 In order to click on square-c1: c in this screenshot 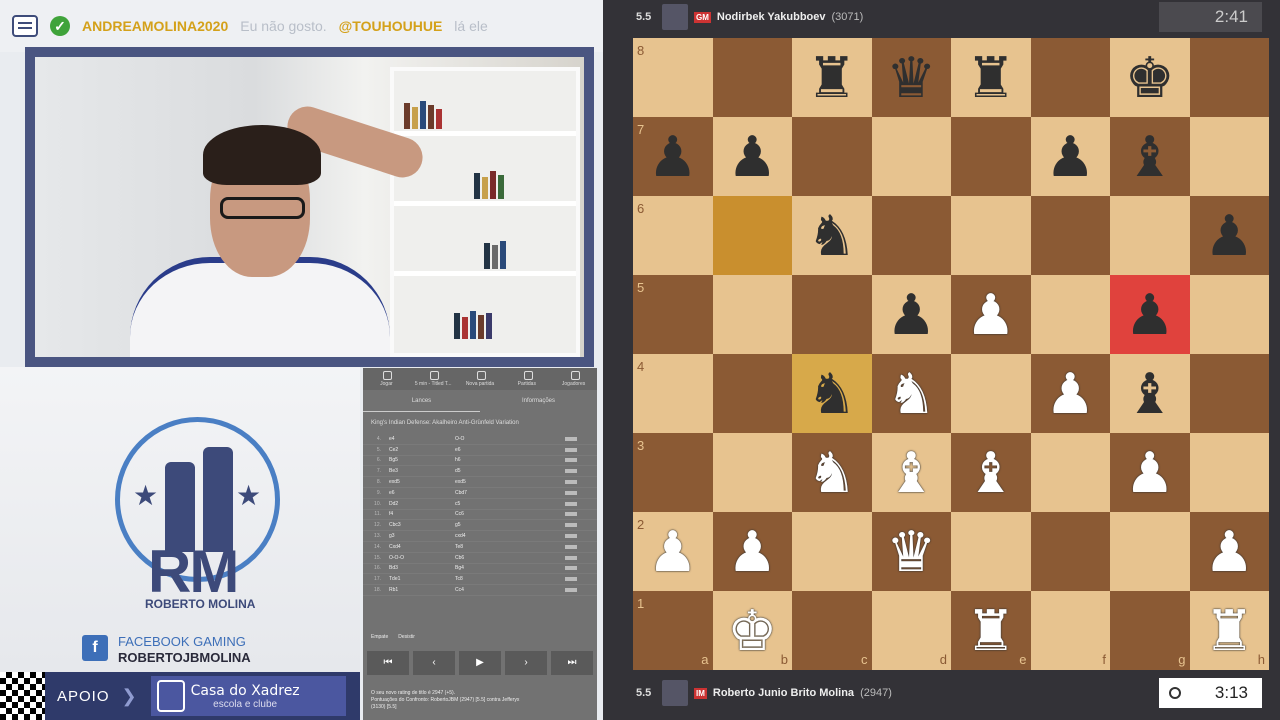, I will do `click(832, 630)`.